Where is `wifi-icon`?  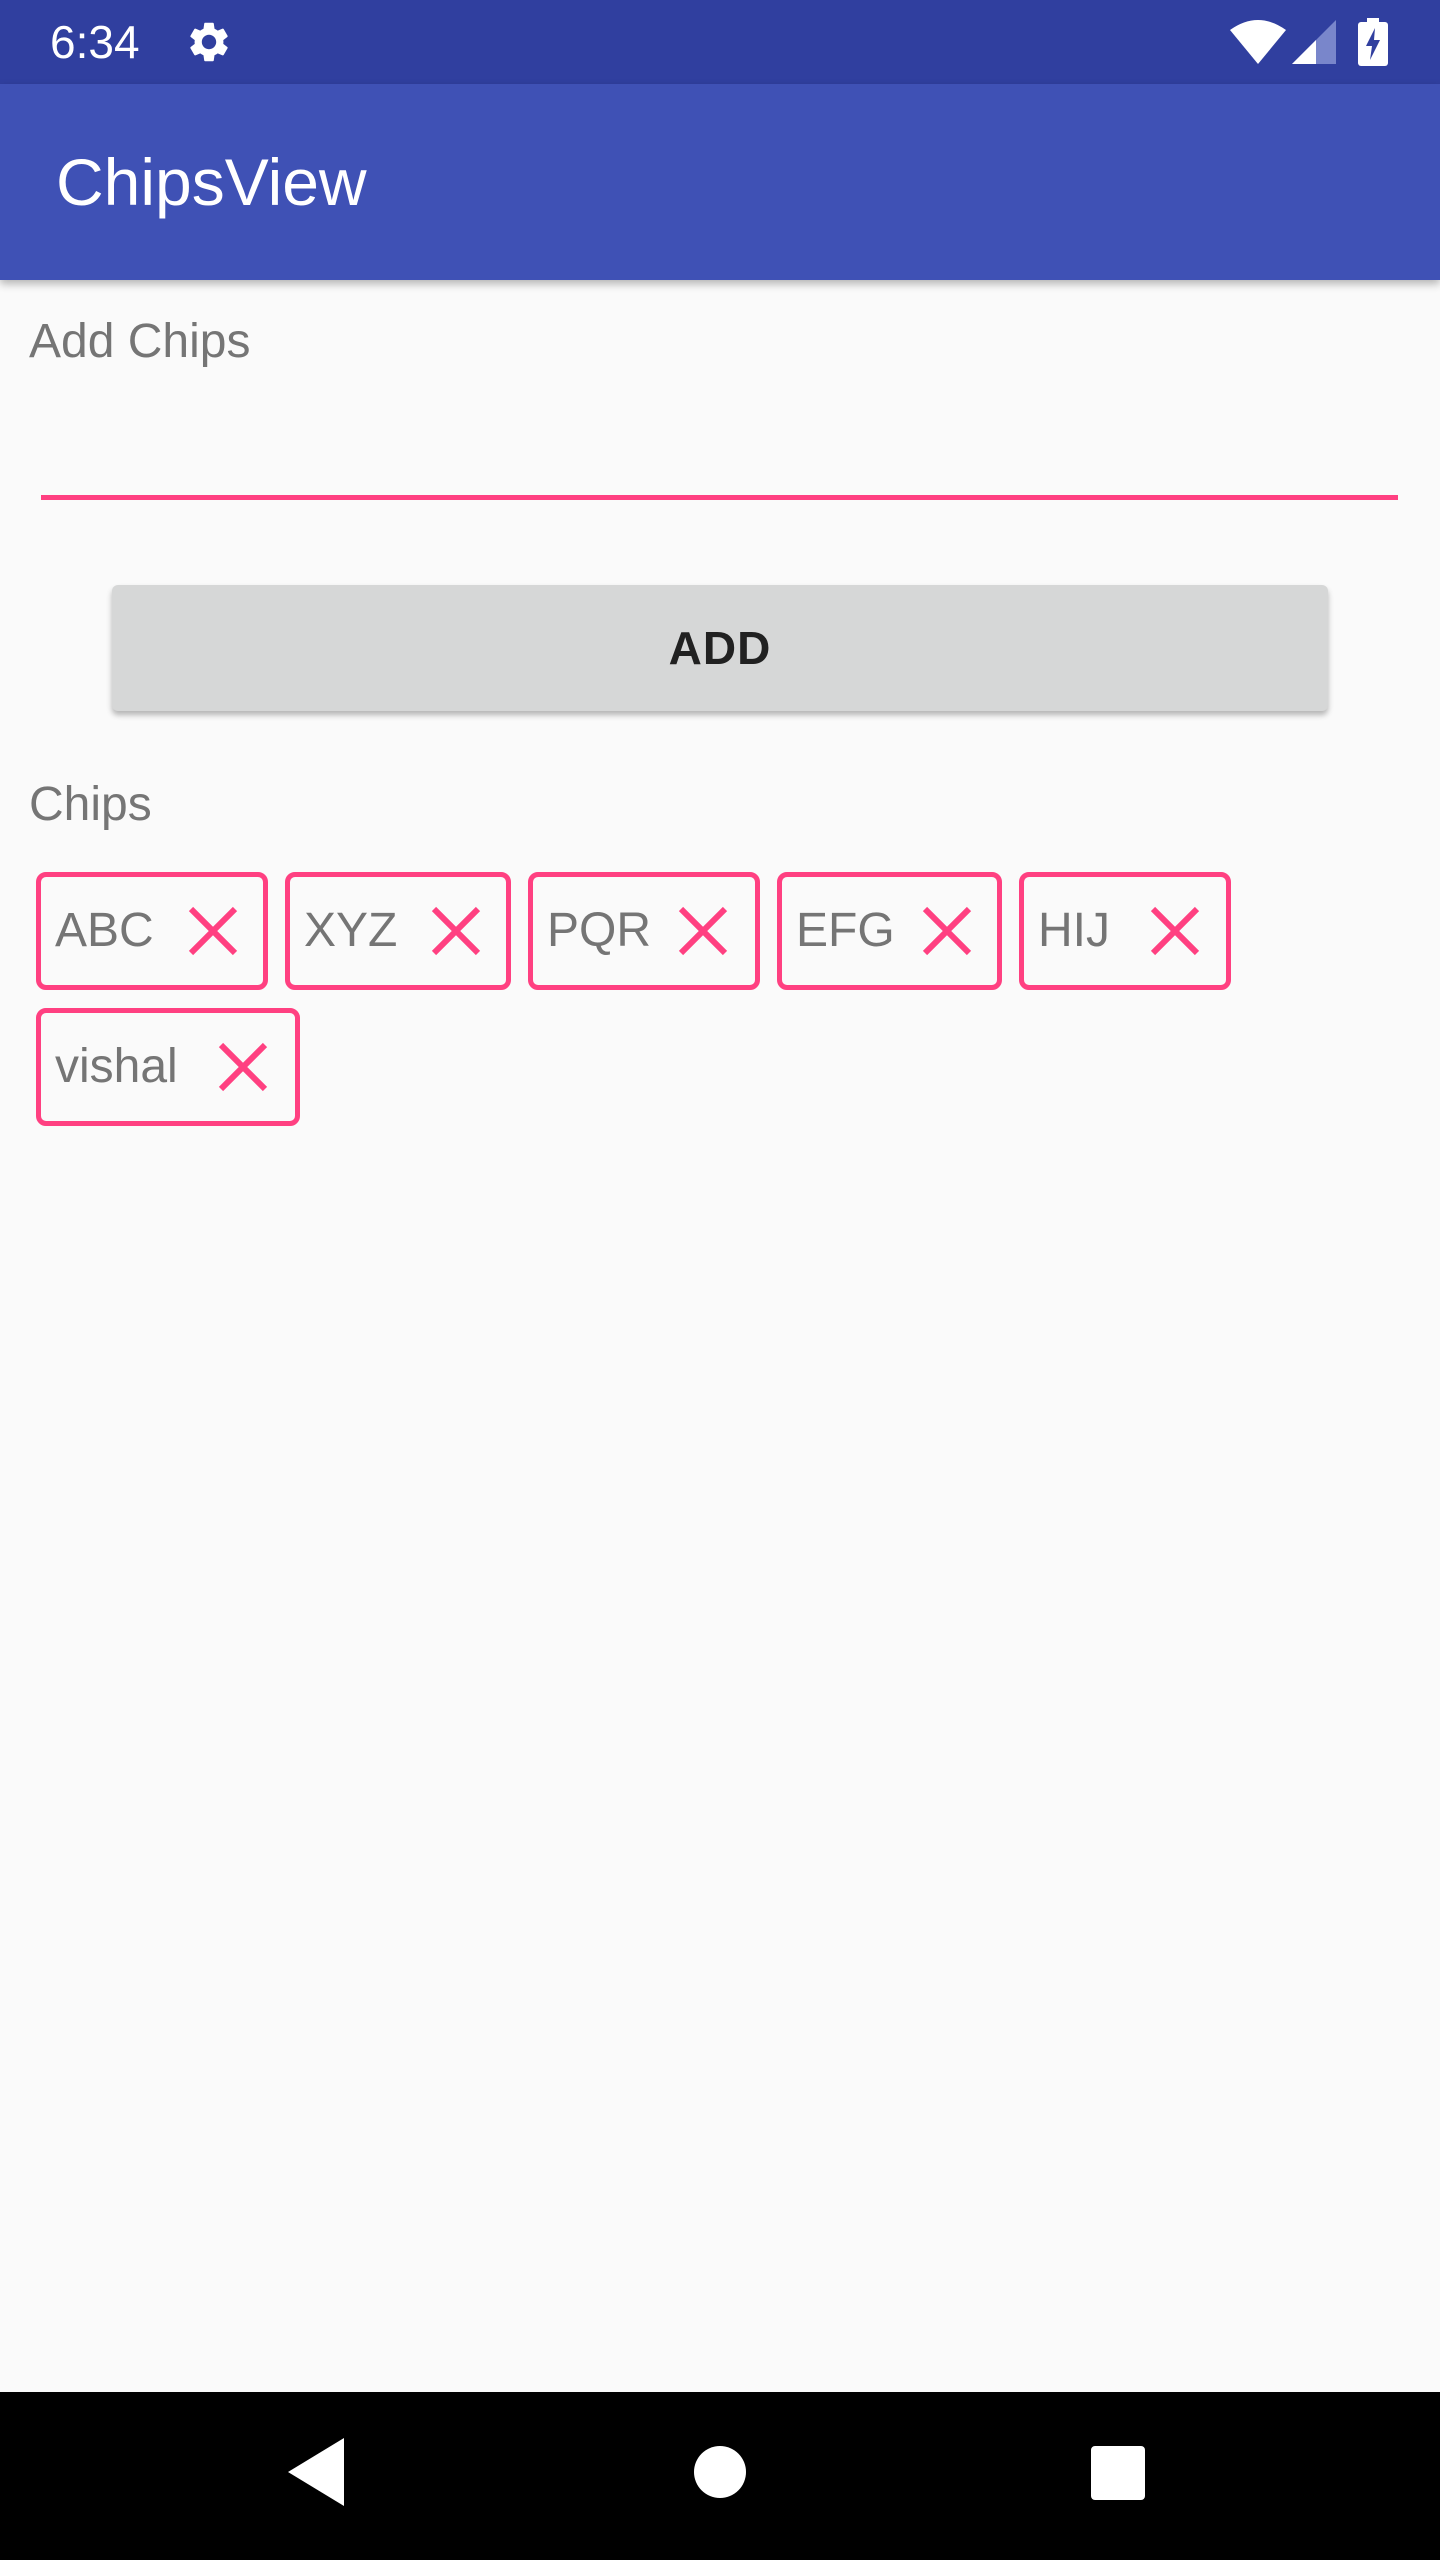
wifi-icon is located at coordinates (1258, 42).